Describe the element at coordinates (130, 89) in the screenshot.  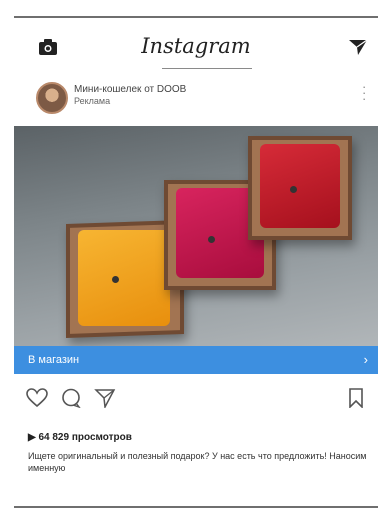
I see `account-name: Мини-кошелек от DOOB` at that location.